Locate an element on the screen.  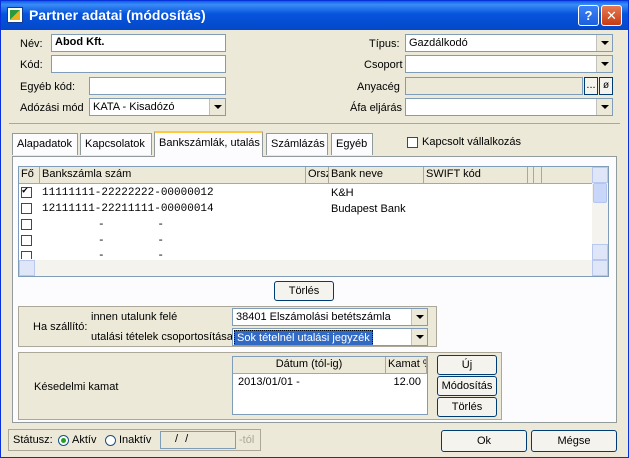
kapcsolt-label: Kapcsolt vállalkozás is located at coordinates (472, 142).